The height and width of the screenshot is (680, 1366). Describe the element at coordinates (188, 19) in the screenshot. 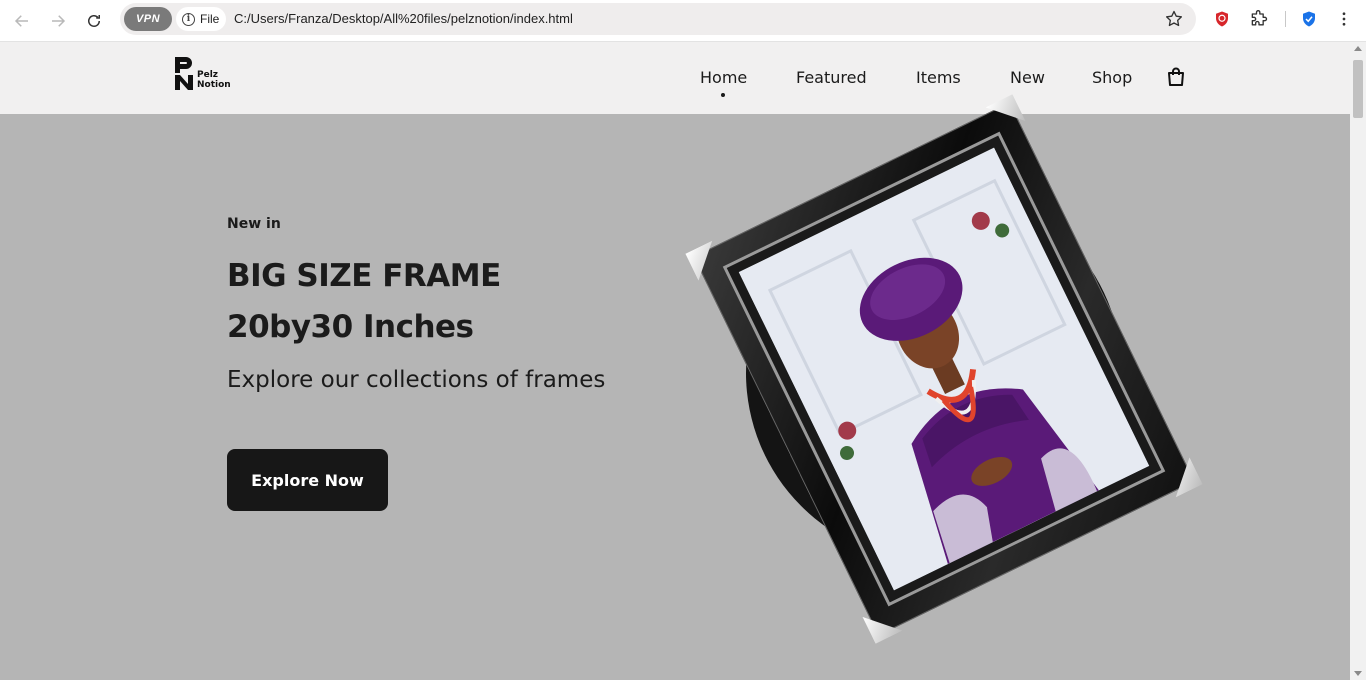

I see `info-icon: i` at that location.